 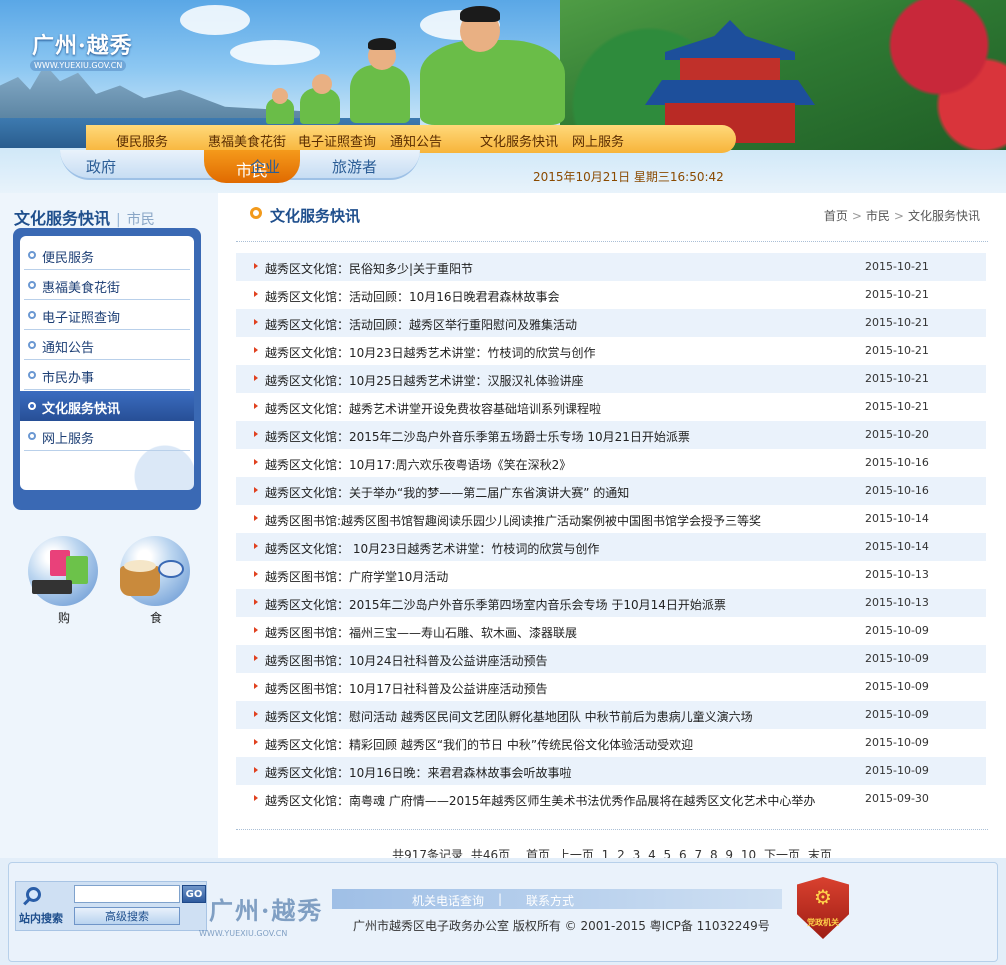 What do you see at coordinates (265, 166) in the screenshot?
I see `tab-enterprise: 企业` at bounding box center [265, 166].